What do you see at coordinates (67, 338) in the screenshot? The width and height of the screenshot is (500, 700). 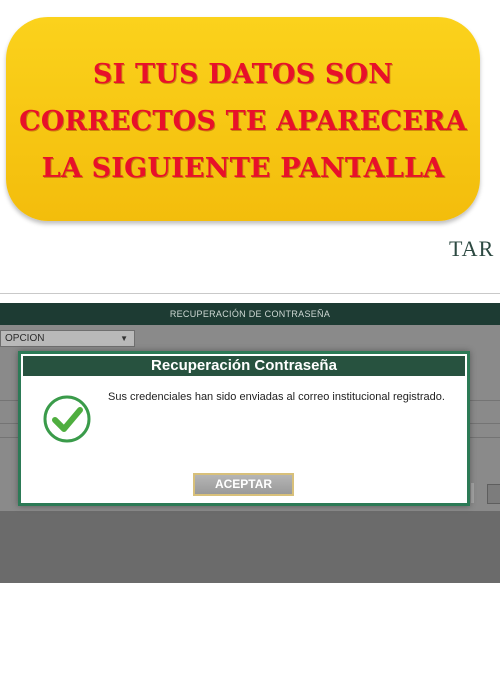 I see `option-select: OPCION ▼` at bounding box center [67, 338].